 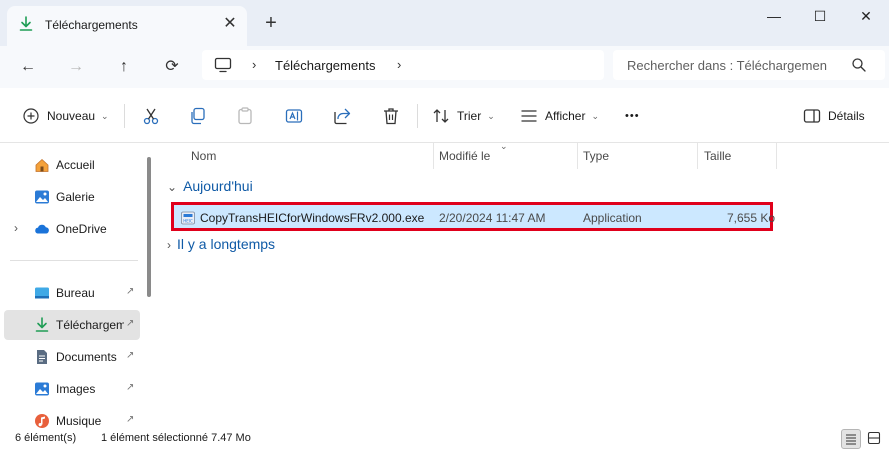 I want to click on sidebar-label: Images, so click(x=76, y=389).